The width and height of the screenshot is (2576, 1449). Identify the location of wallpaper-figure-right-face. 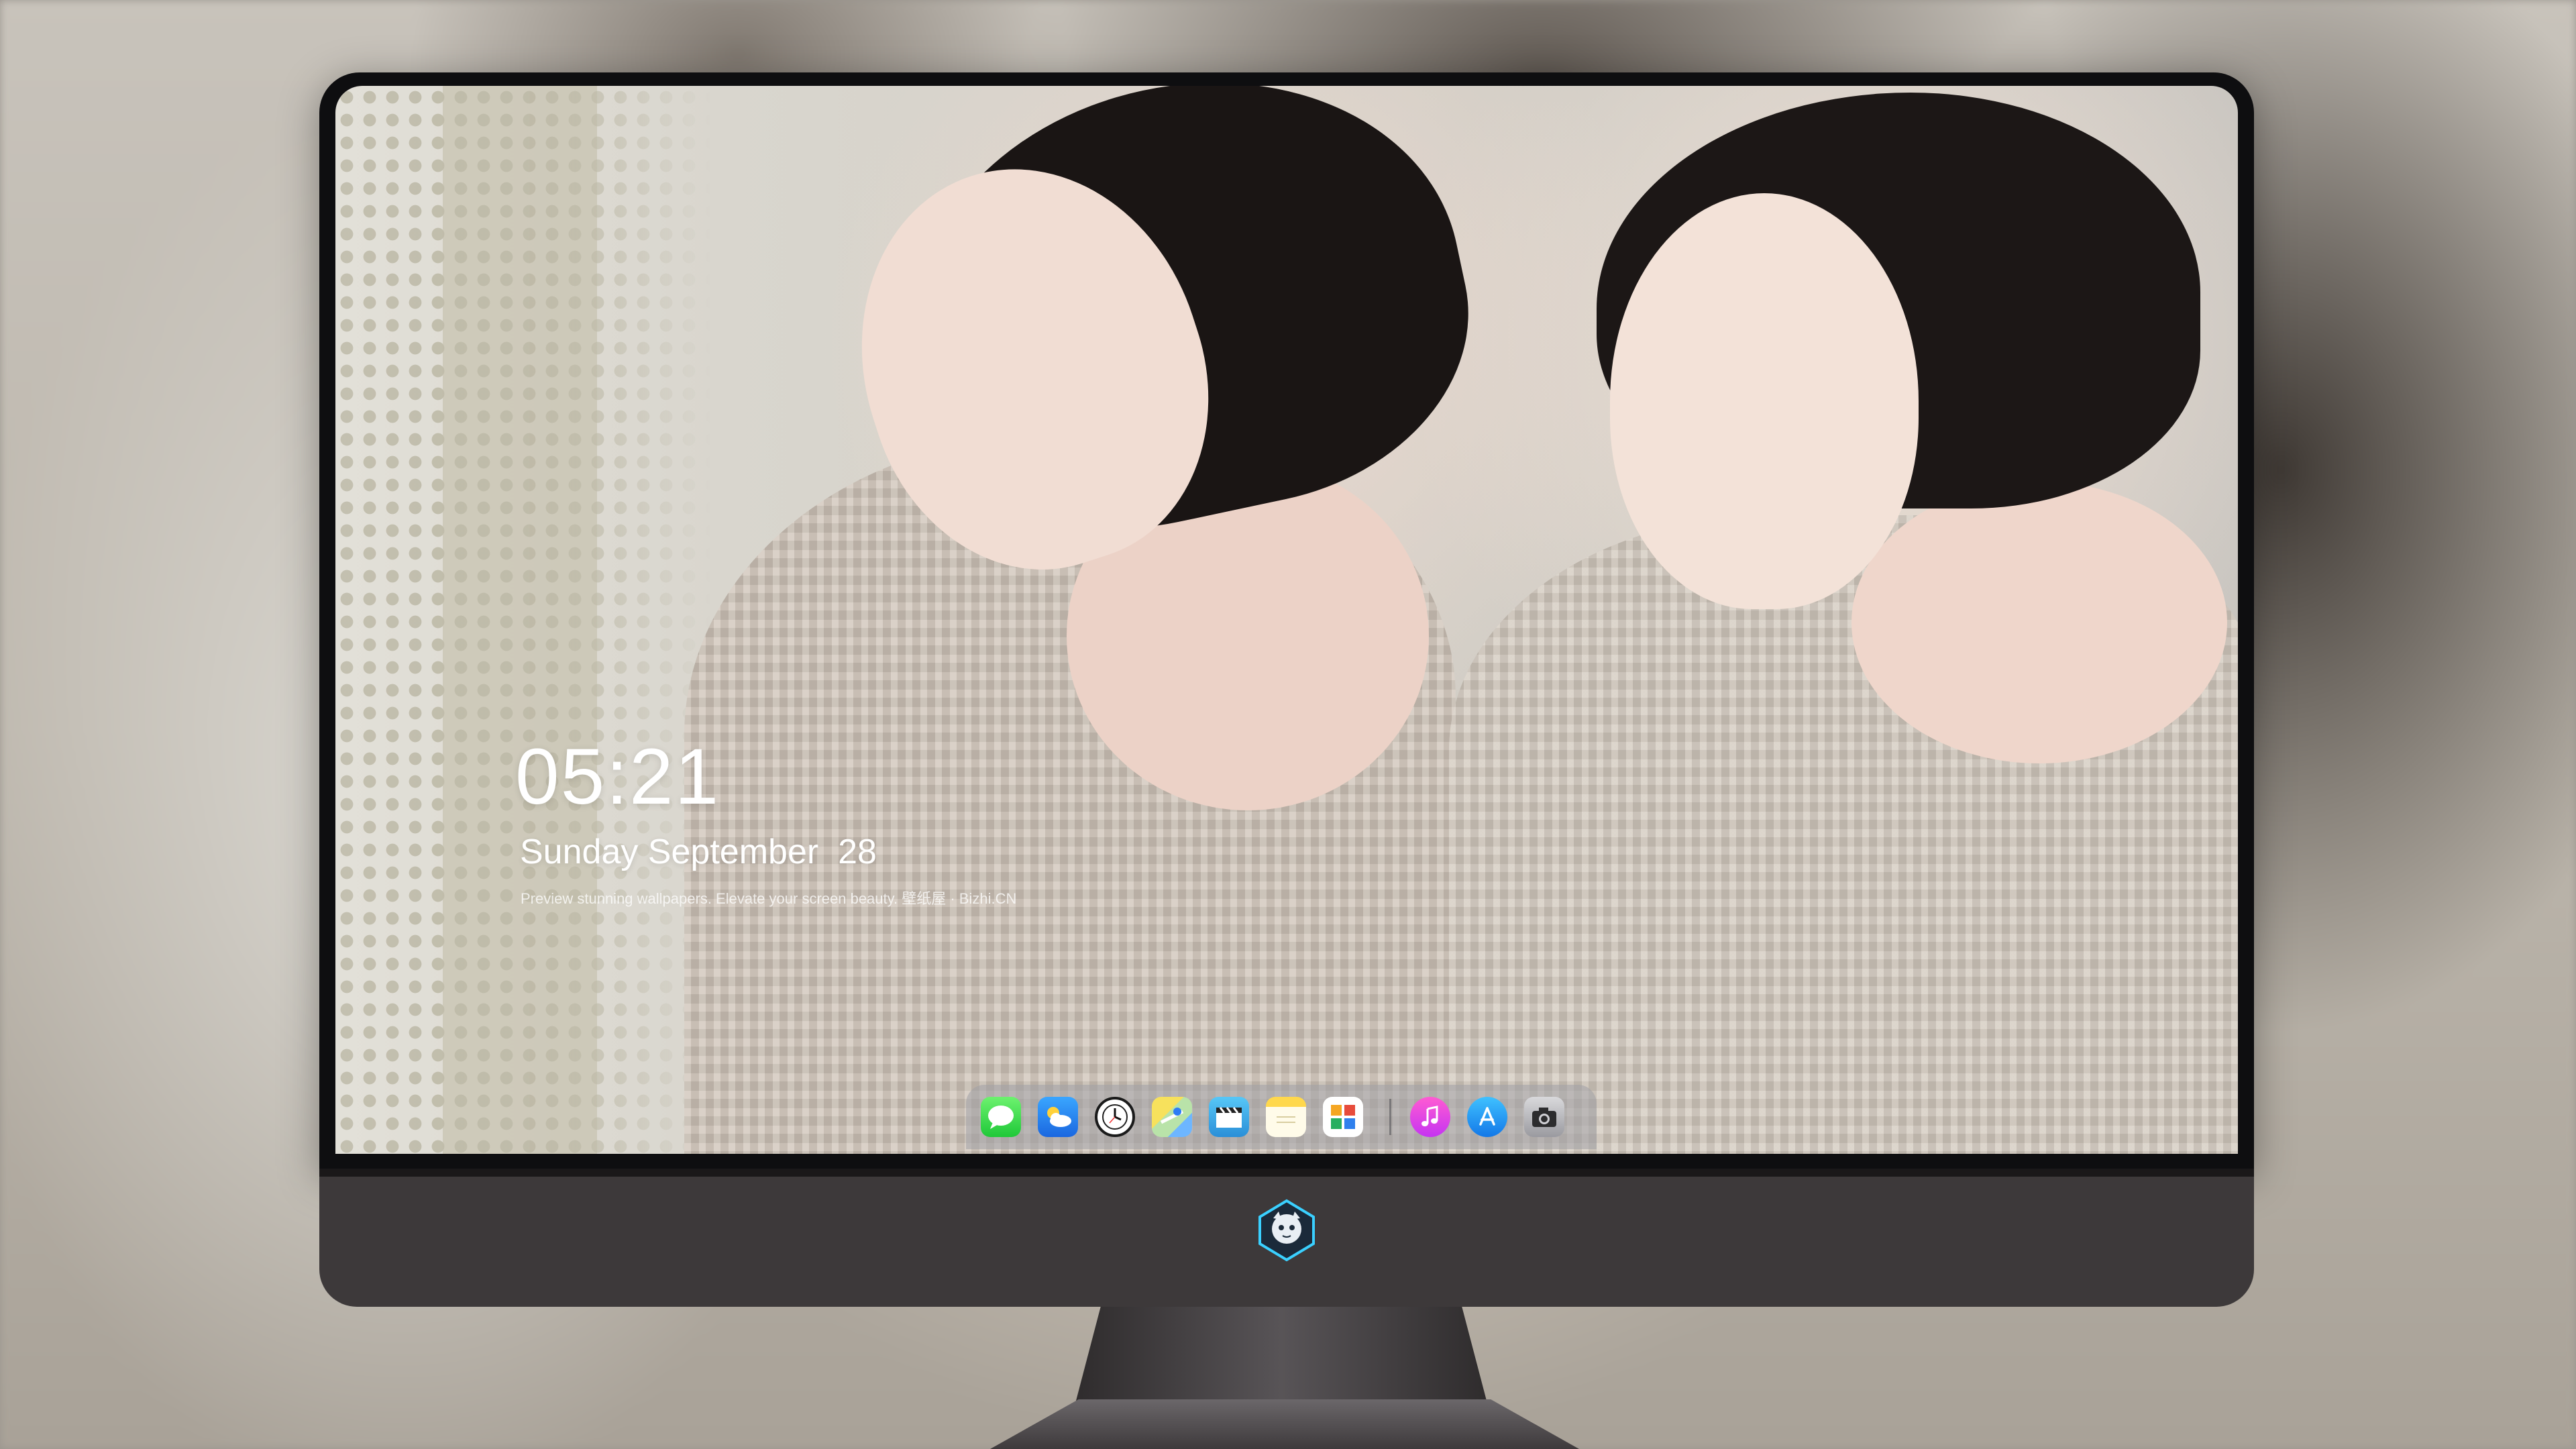
(1764, 401).